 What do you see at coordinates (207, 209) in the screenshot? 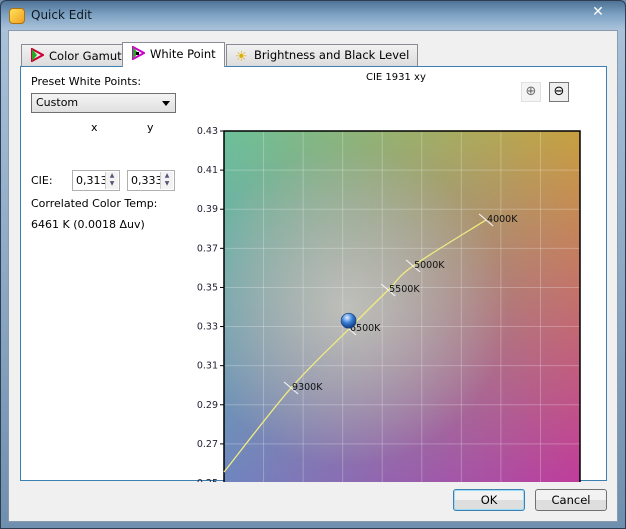
I see `y-tick-label: 0.39` at bounding box center [207, 209].